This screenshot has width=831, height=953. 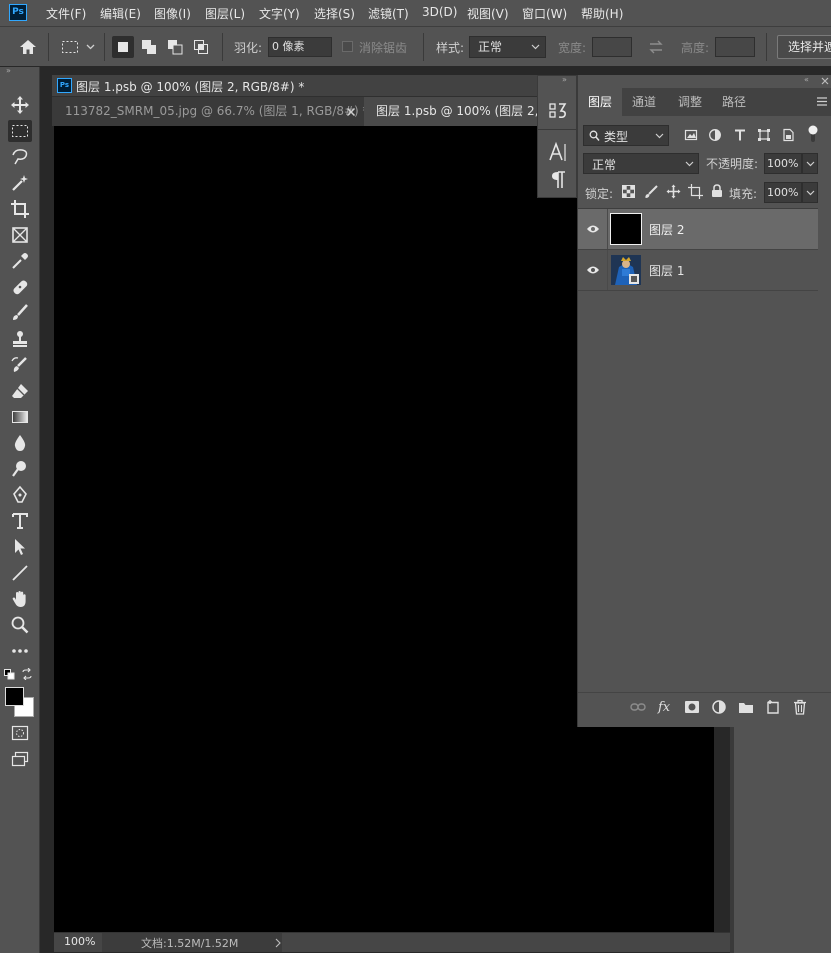 I want to click on brush-tool-icon, so click(x=20, y=313).